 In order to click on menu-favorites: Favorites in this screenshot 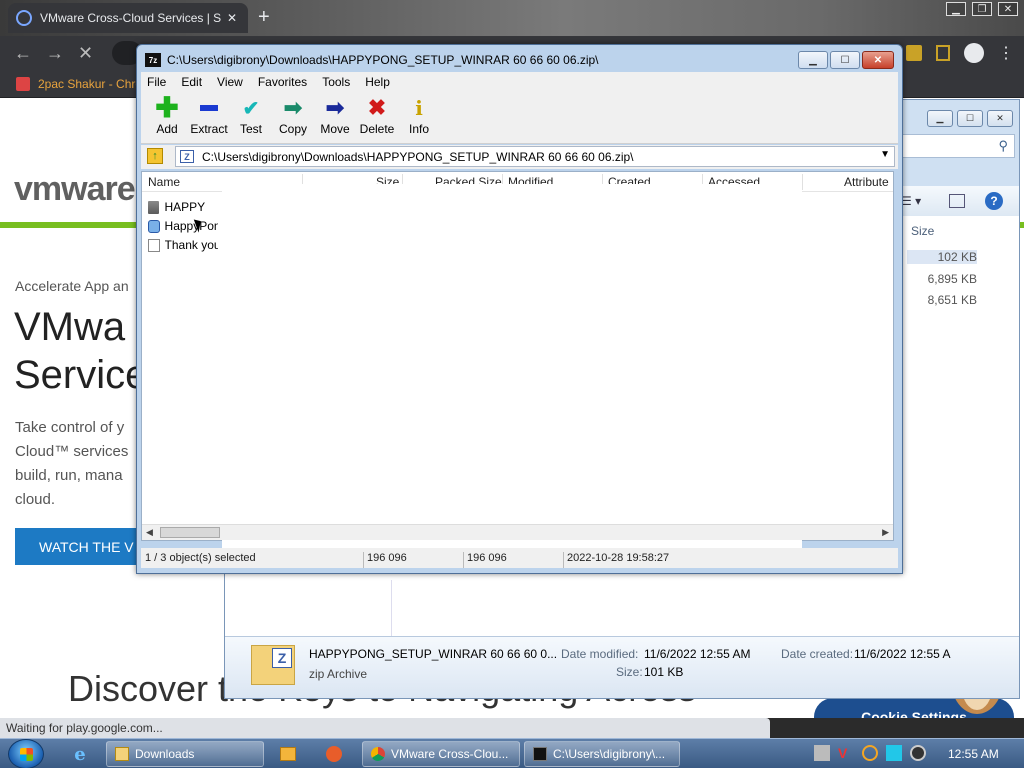, I will do `click(284, 82)`.